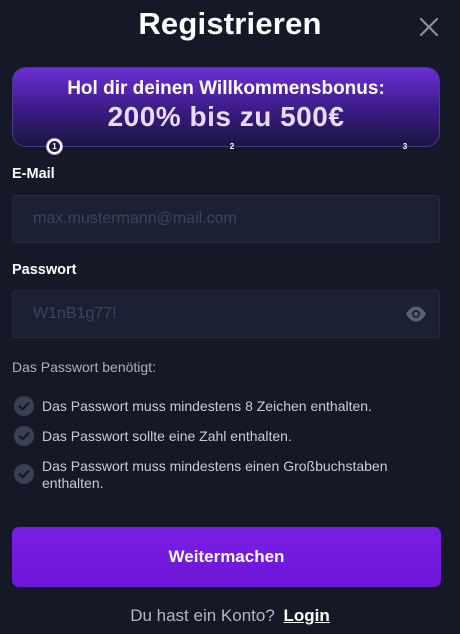 This screenshot has width=460, height=634. I want to click on step-indicator: 1 2 3, so click(226, 148).